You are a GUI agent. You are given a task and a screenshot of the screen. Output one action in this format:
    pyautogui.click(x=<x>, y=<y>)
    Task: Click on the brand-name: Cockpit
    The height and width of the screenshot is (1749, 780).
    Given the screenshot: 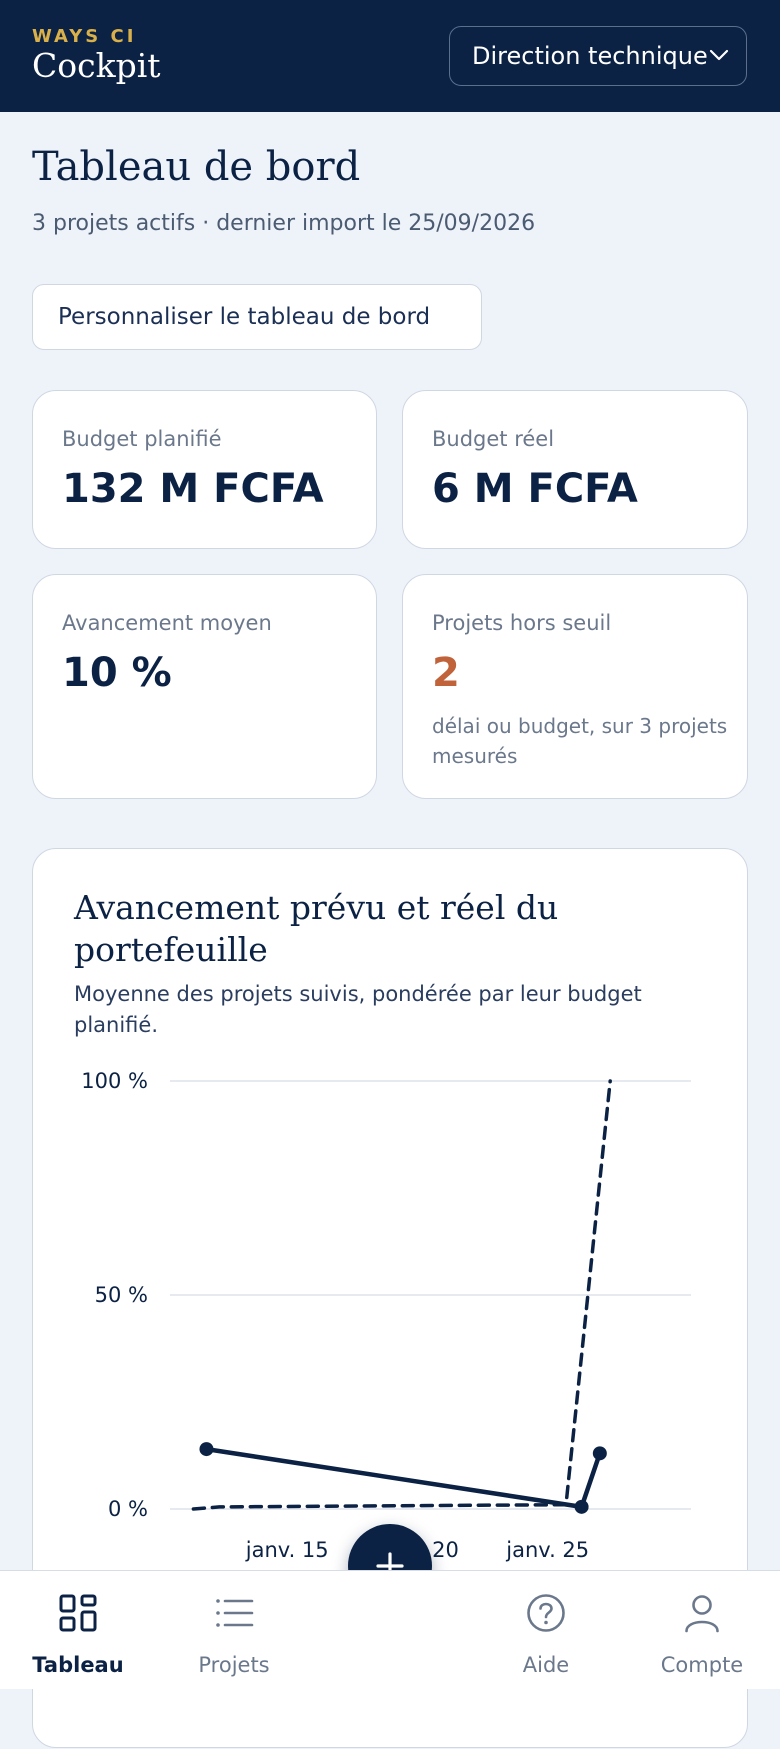 What is the action you would take?
    pyautogui.click(x=96, y=65)
    